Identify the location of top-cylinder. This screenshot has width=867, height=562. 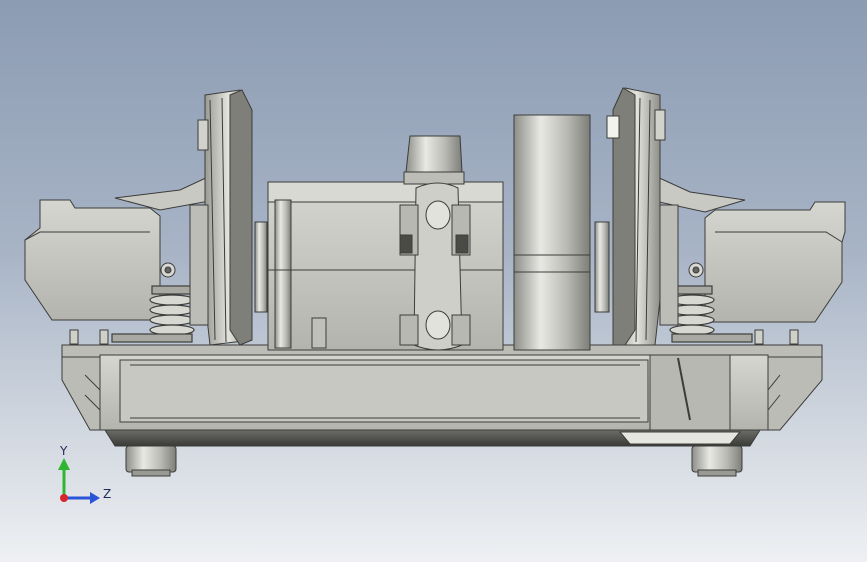
(434, 160).